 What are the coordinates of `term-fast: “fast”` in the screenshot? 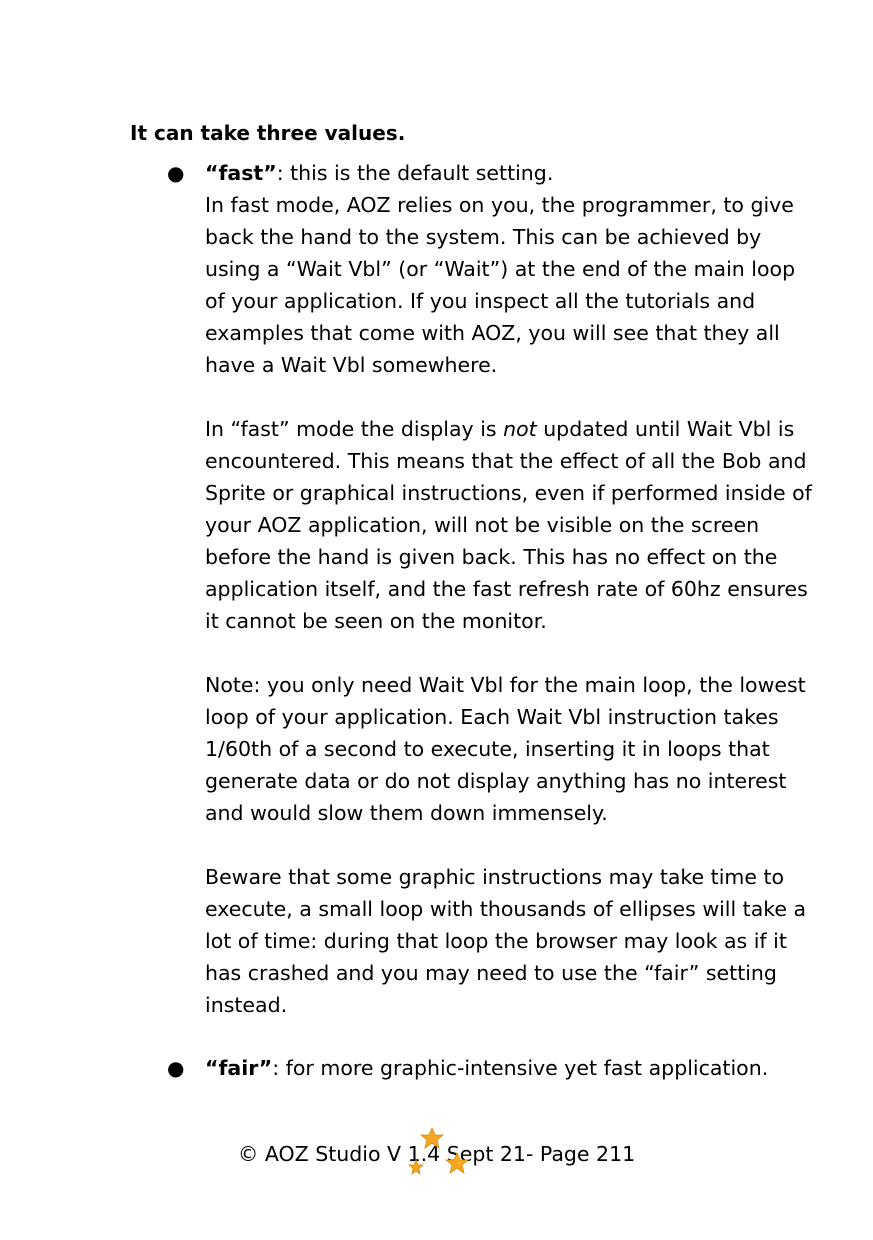 It's located at (241, 173).